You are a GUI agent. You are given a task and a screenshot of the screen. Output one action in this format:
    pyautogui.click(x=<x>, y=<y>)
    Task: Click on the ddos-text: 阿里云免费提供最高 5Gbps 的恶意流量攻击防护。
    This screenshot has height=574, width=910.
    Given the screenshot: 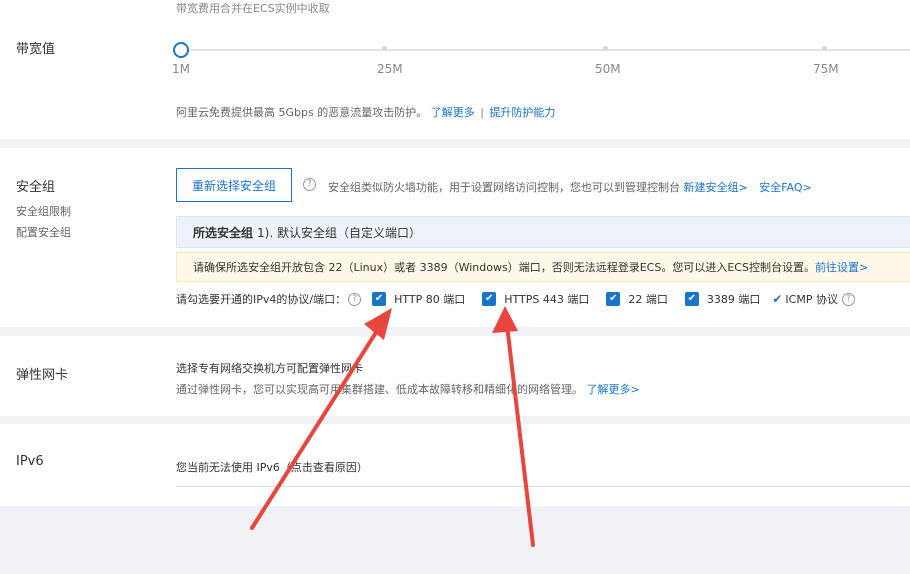 What is the action you would take?
    pyautogui.click(x=302, y=112)
    